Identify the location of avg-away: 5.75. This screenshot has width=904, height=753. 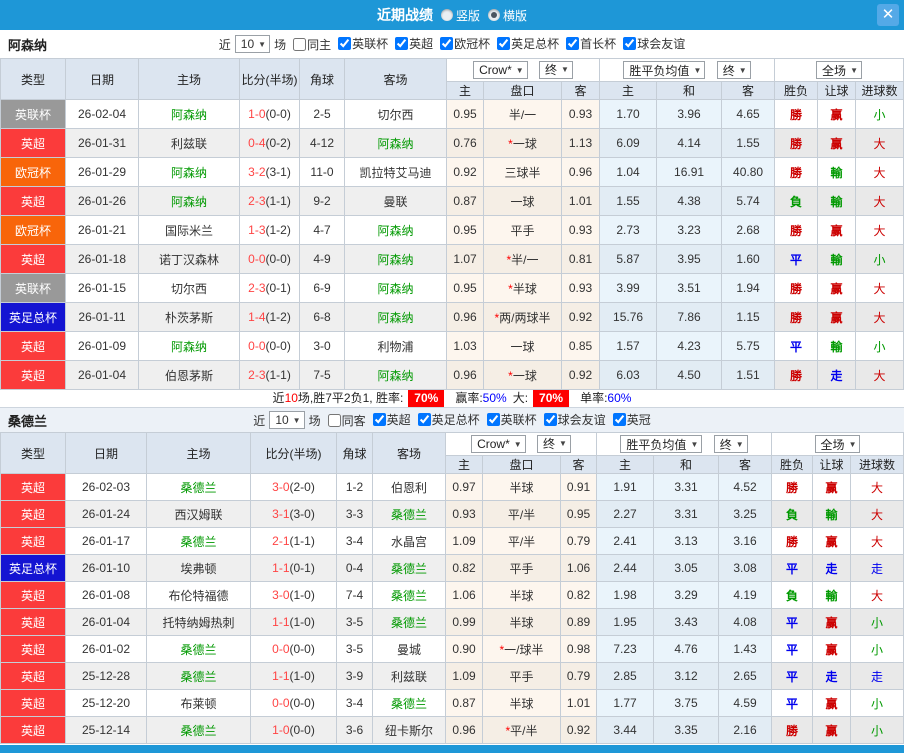
(748, 346).